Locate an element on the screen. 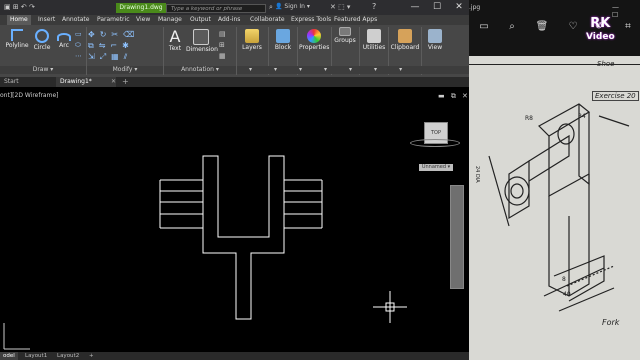 The height and width of the screenshot is (360, 640). arc-icon is located at coordinates (64, 37).